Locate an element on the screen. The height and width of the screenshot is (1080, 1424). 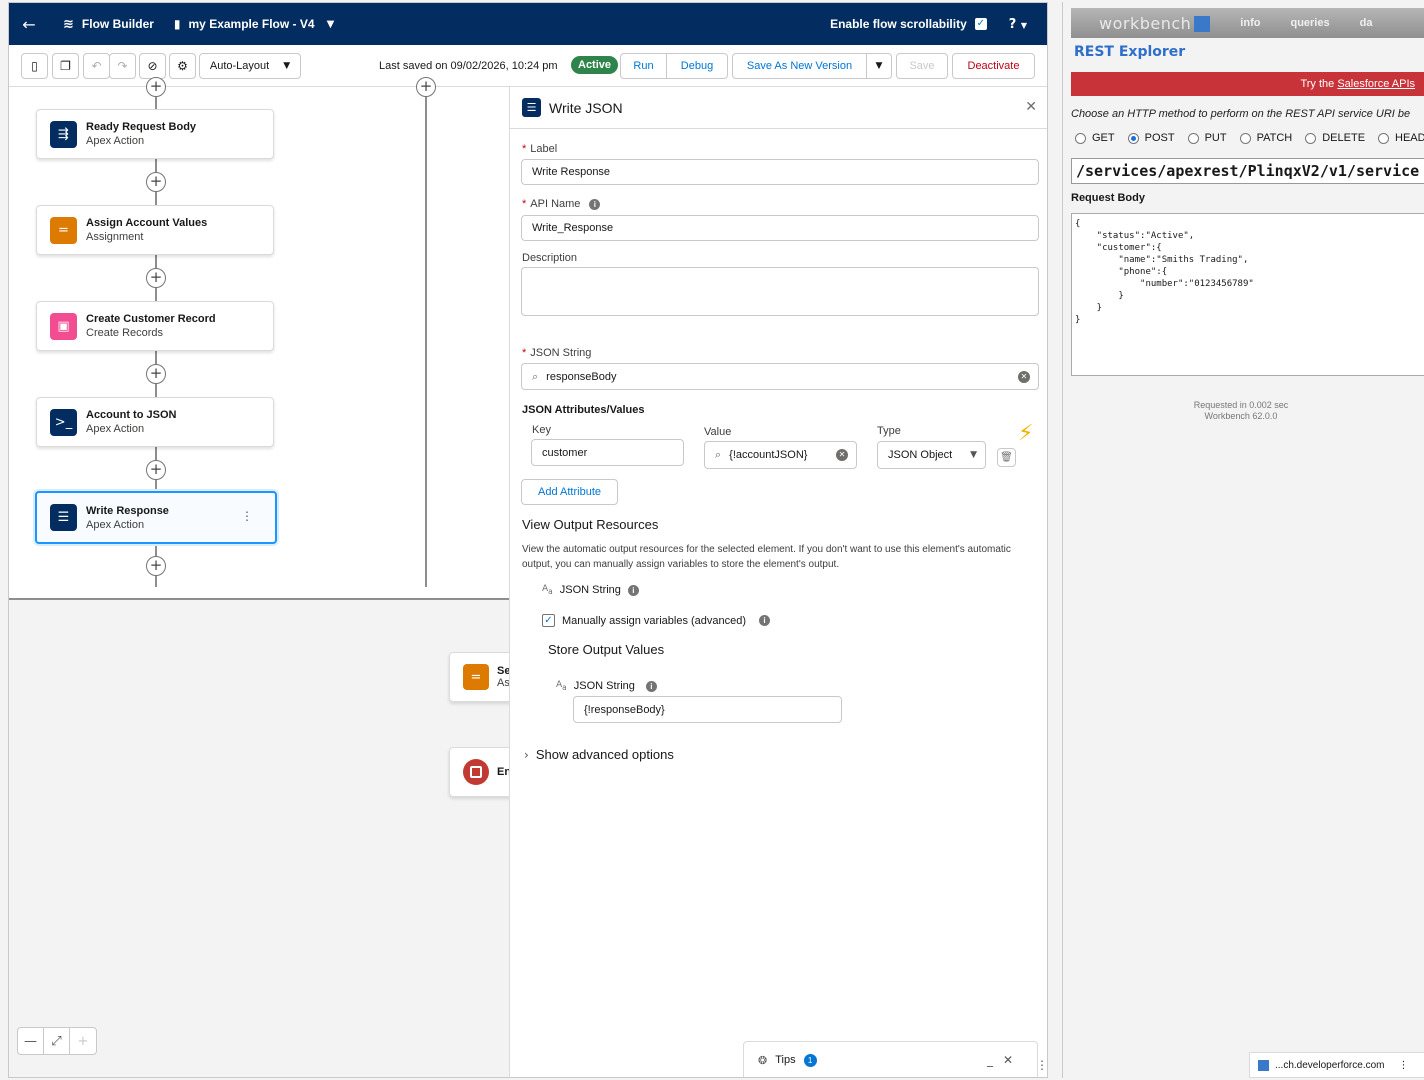
deactivate-button: Deactivate is located at coordinates (993, 66).